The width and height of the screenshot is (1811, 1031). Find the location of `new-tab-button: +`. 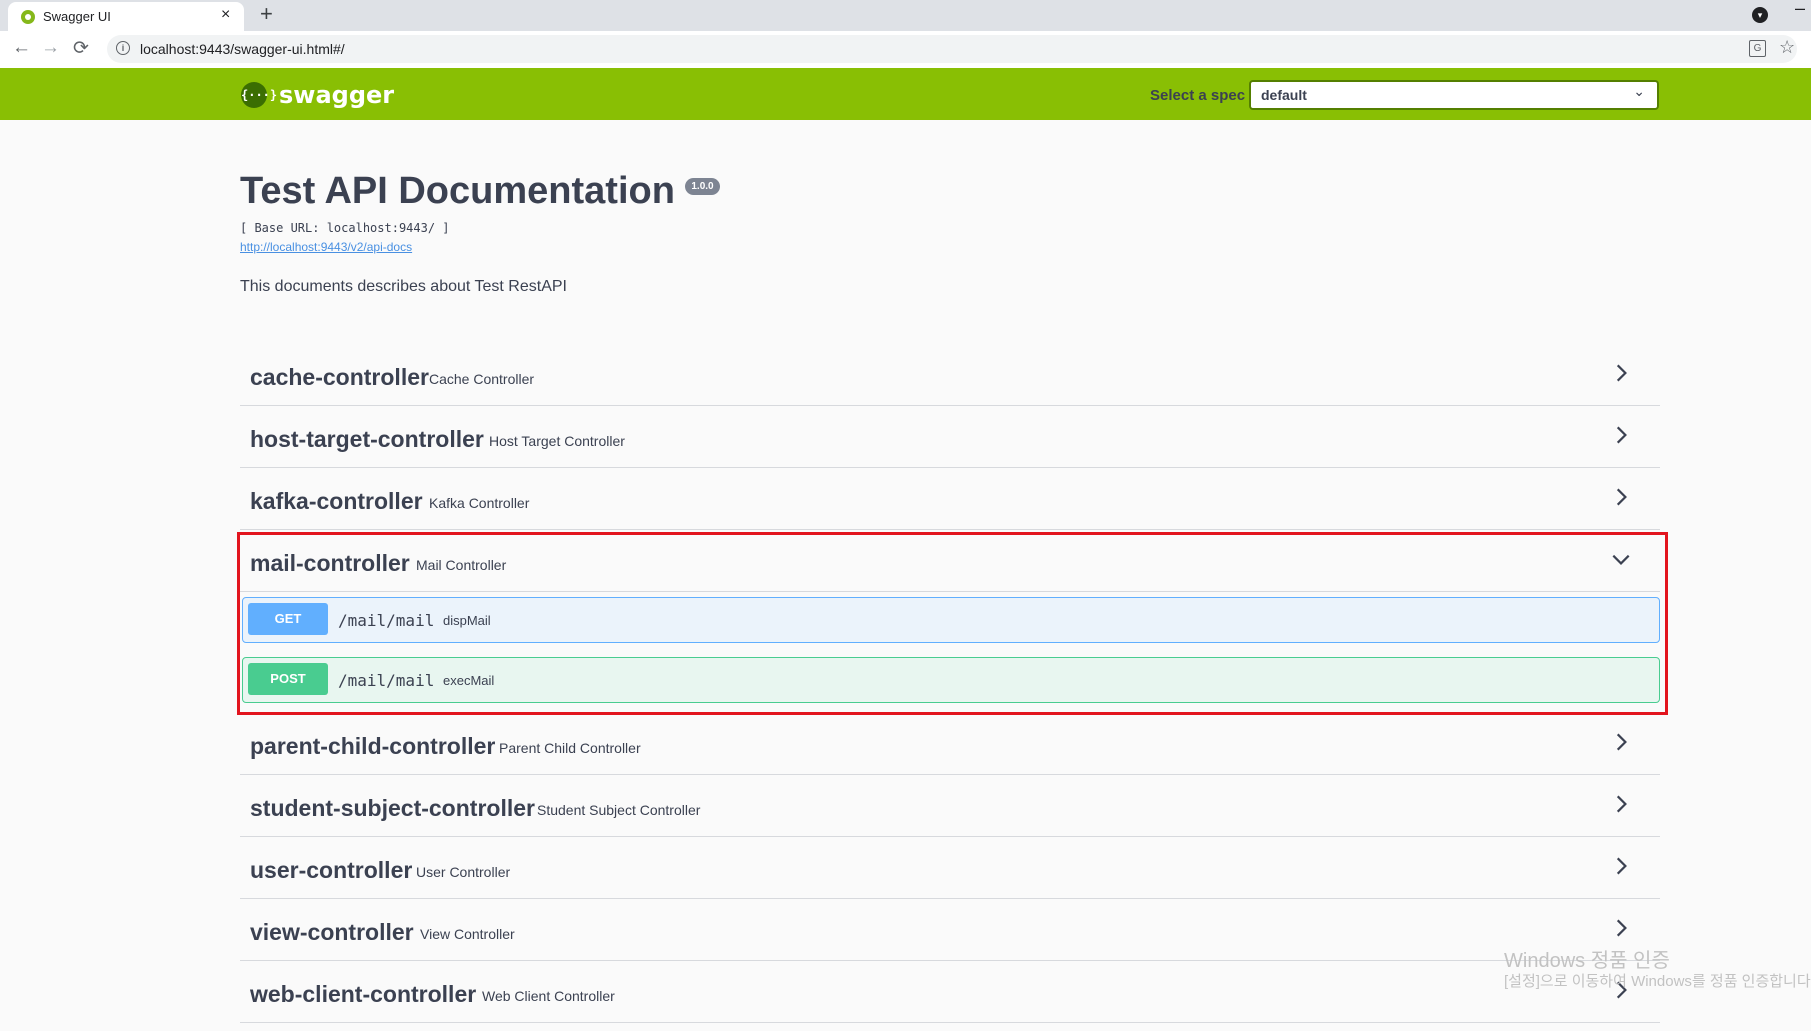

new-tab-button: + is located at coordinates (266, 14).